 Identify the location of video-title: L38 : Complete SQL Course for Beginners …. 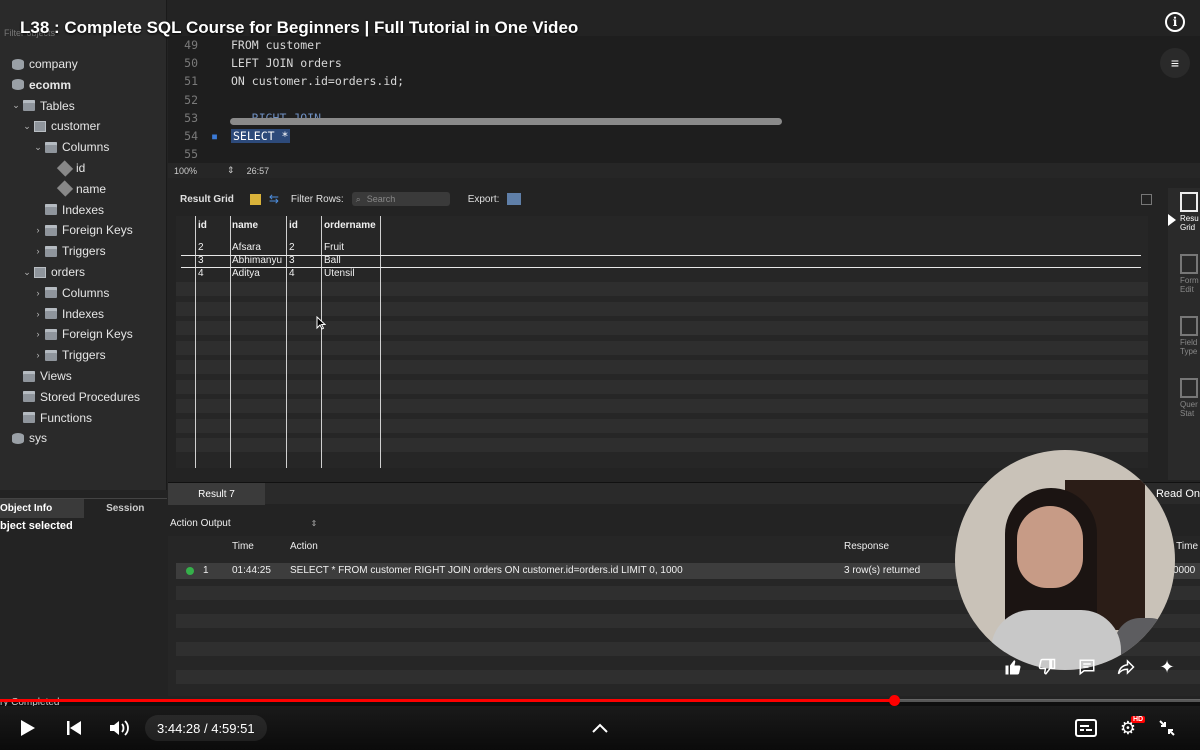
(299, 28).